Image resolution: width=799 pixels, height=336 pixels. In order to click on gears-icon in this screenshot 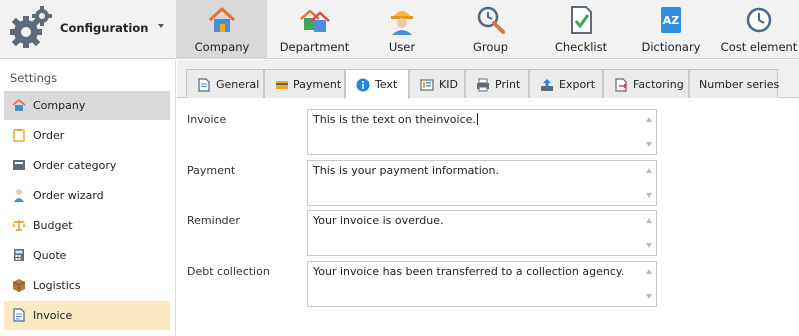, I will do `click(31, 27)`.